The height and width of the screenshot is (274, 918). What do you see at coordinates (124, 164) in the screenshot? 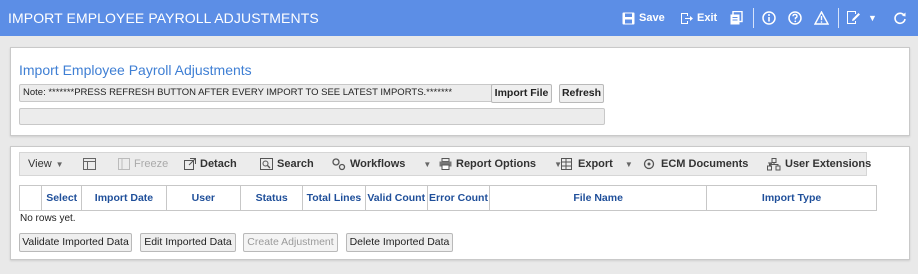
I see `freeze-icon` at bounding box center [124, 164].